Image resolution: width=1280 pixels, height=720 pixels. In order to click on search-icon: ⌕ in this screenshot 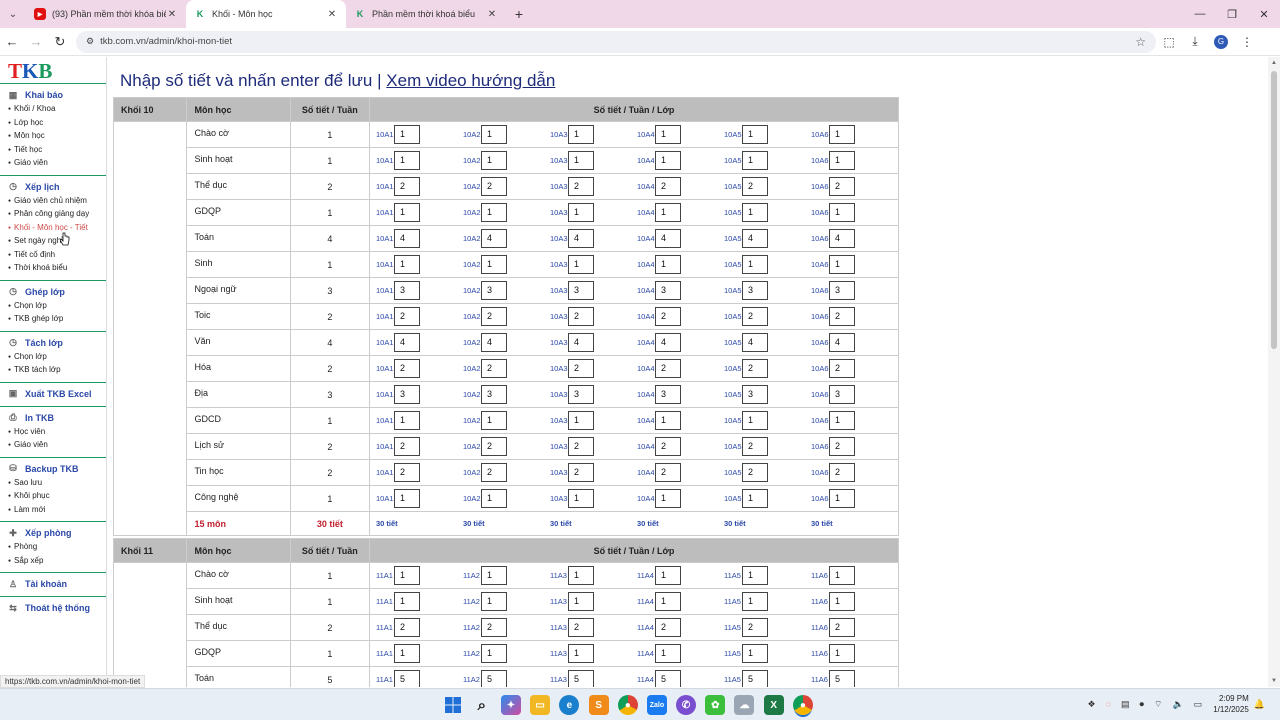, I will do `click(482, 705)`.